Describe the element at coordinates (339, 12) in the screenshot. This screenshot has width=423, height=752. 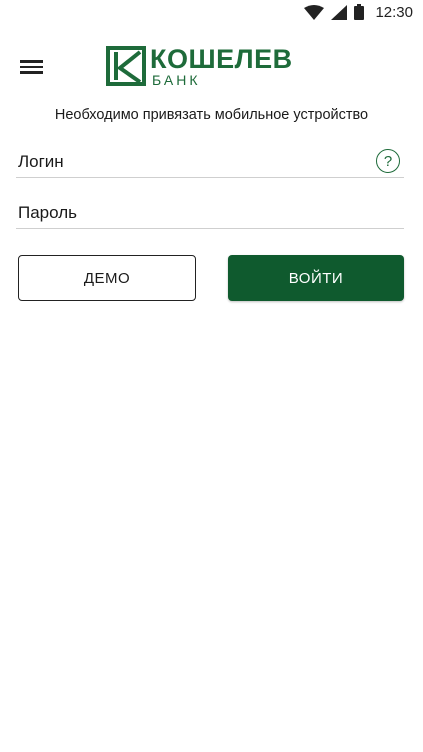
I see `cell-signal-icon` at that location.